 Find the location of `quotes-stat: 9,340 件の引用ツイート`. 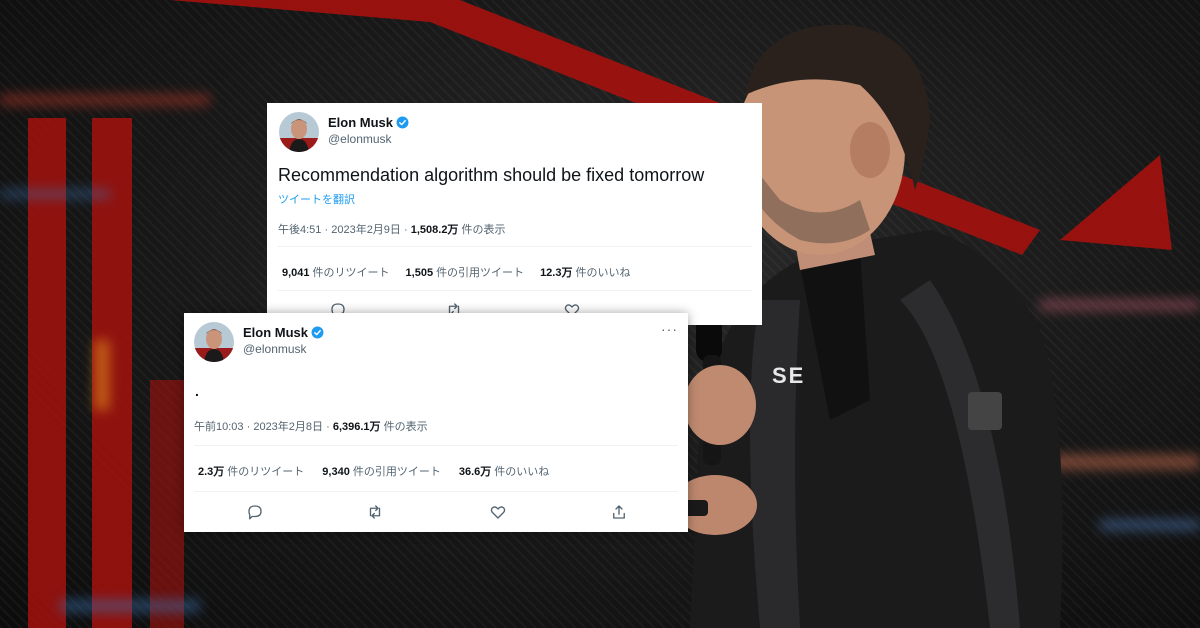

quotes-stat: 9,340 件の引用ツイート is located at coordinates (381, 471).